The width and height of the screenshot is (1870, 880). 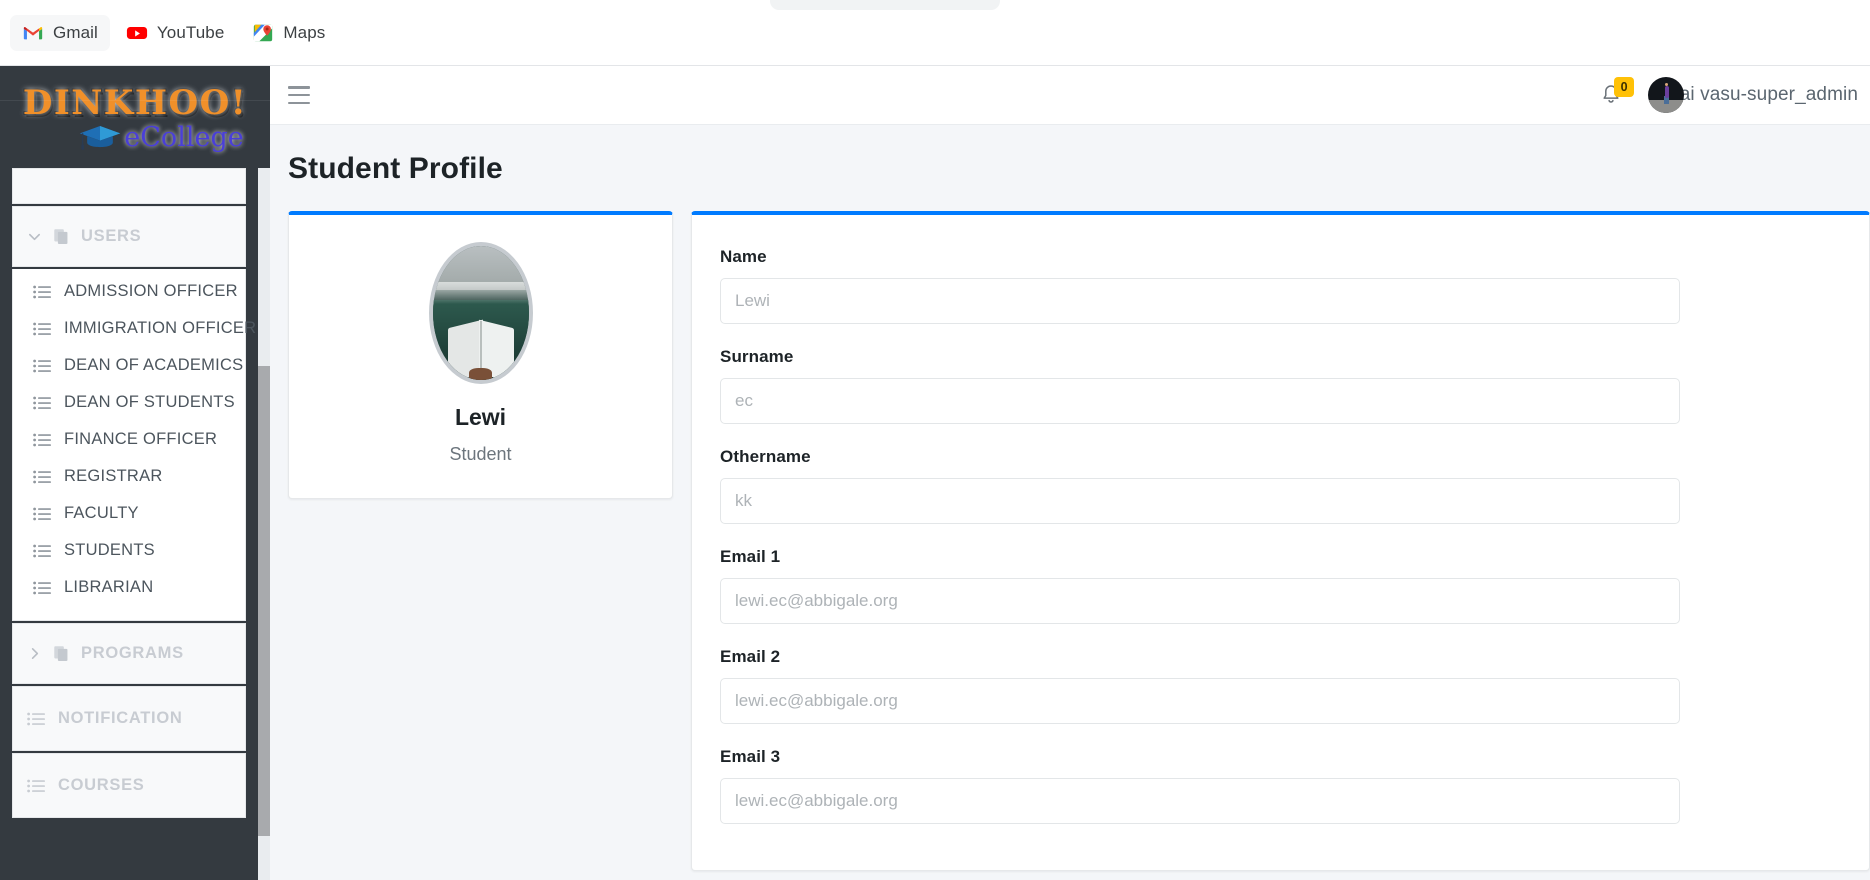 What do you see at coordinates (101, 785) in the screenshot?
I see `sidebar-item-label: COURSES` at bounding box center [101, 785].